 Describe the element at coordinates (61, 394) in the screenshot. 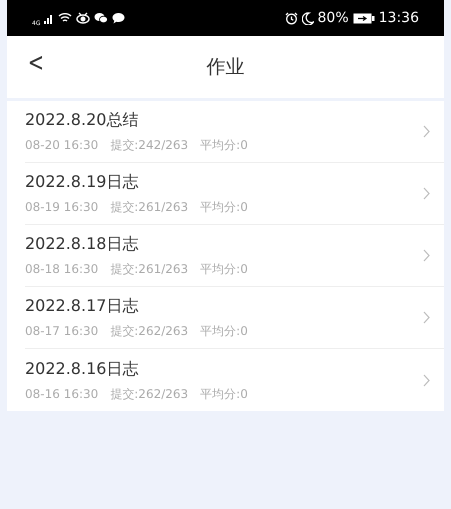

I see `due-time: 08-16 16:30` at that location.